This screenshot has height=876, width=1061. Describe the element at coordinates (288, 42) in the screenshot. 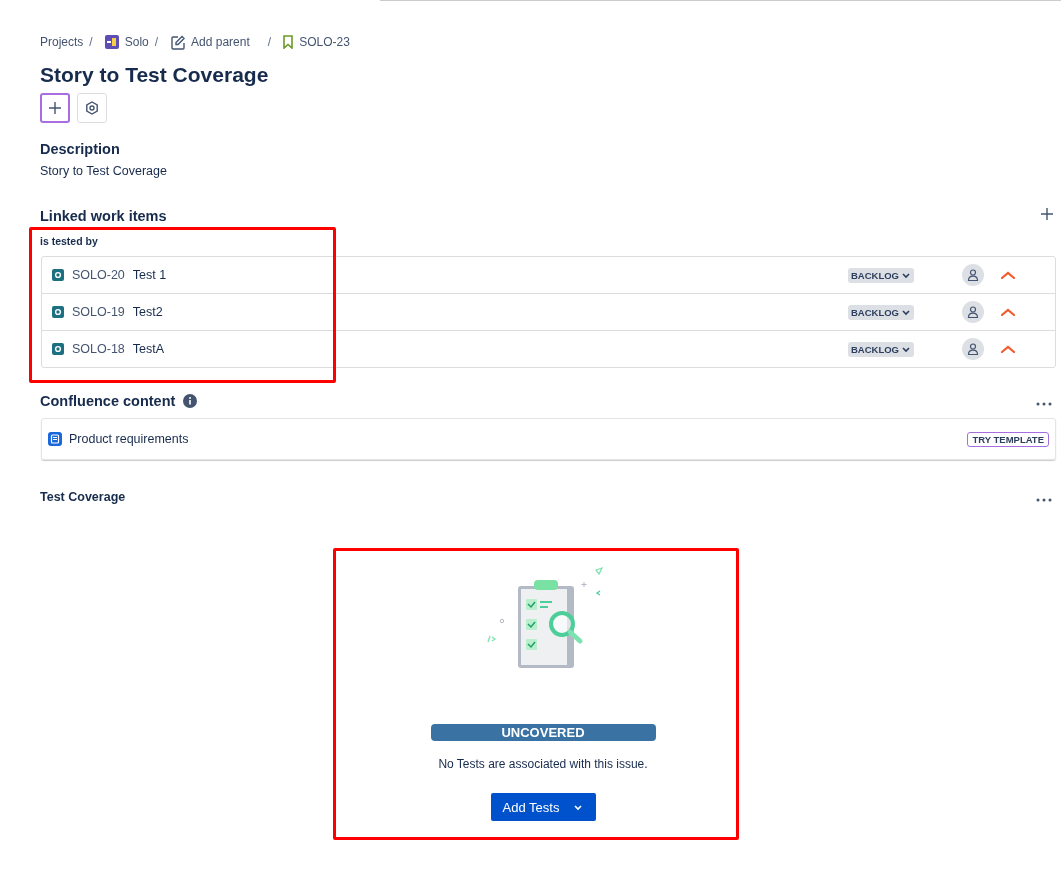

I see `bookmark-icon` at that location.